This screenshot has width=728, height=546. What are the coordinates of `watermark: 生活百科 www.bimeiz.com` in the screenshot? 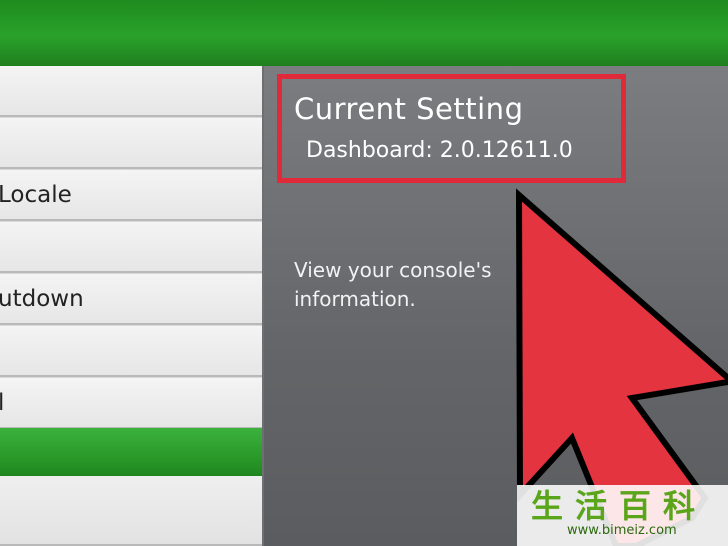 It's located at (622, 515).